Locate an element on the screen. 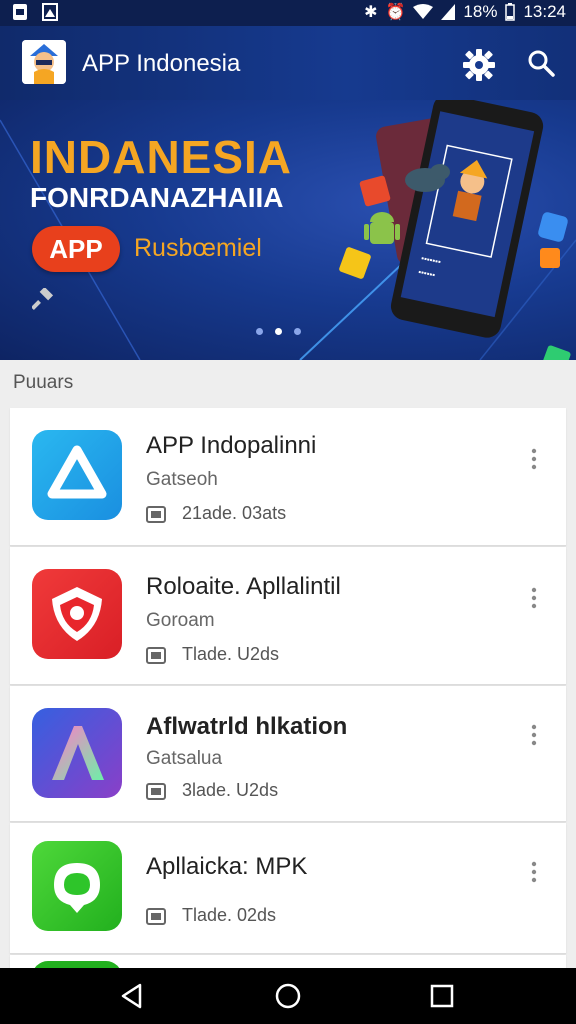 This screenshot has height=1024, width=576. app-logo is located at coordinates (44, 62).